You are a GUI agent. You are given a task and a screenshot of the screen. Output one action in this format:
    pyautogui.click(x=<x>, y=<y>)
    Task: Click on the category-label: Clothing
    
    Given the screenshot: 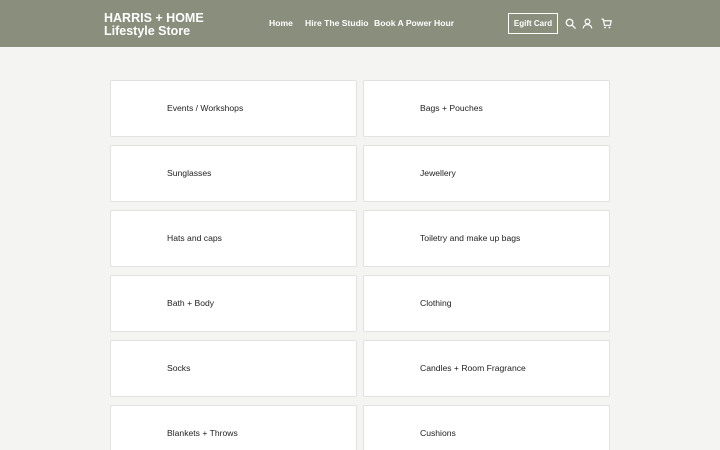 What is the action you would take?
    pyautogui.click(x=436, y=303)
    